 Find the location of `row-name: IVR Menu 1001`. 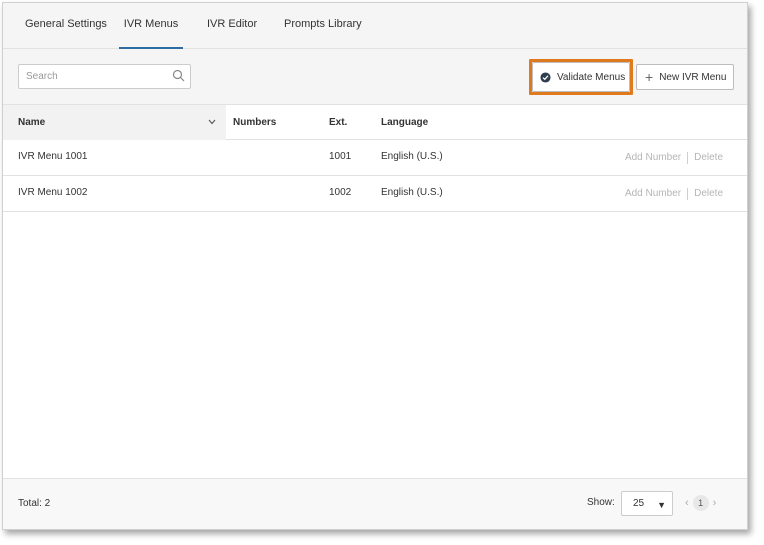

row-name: IVR Menu 1001 is located at coordinates (53, 157).